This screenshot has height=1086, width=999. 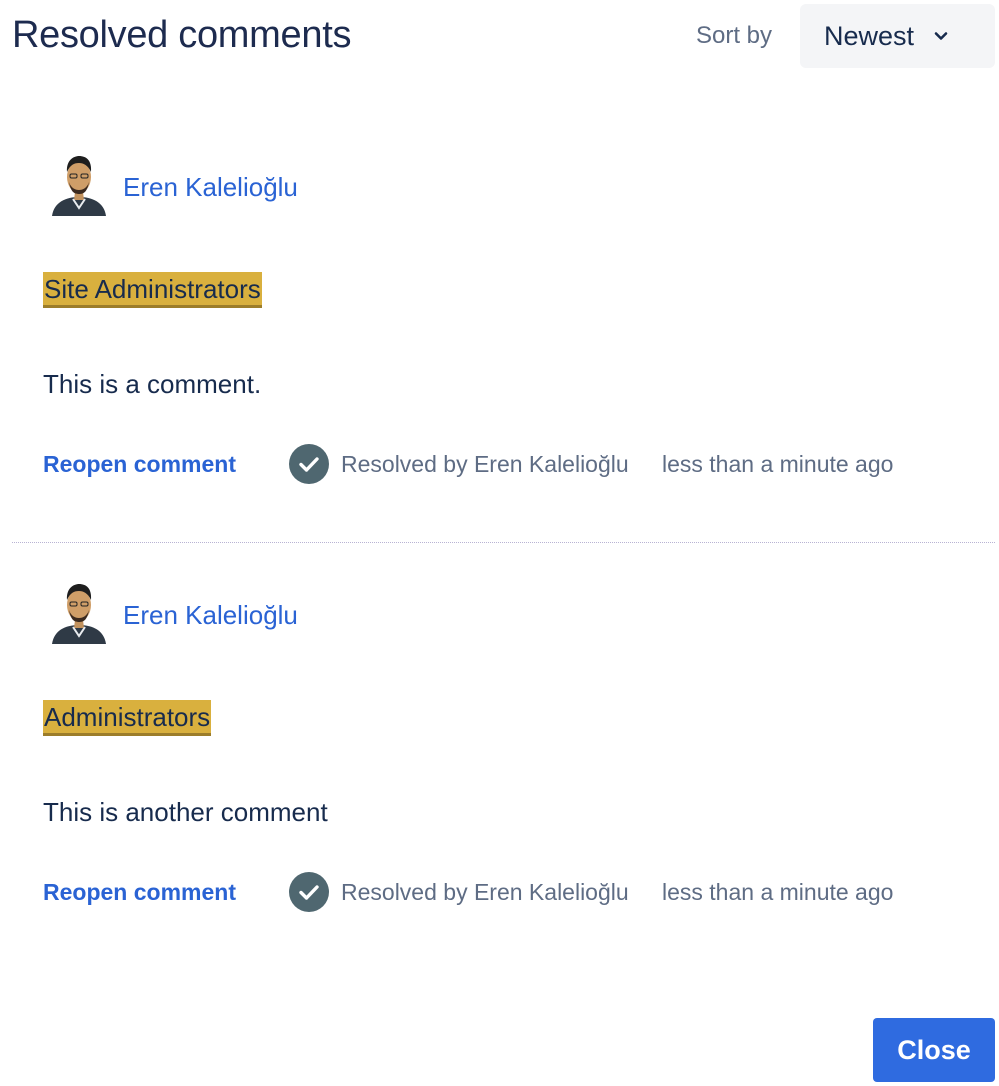 What do you see at coordinates (152, 384) in the screenshot?
I see `comment-body: This is a comment.` at bounding box center [152, 384].